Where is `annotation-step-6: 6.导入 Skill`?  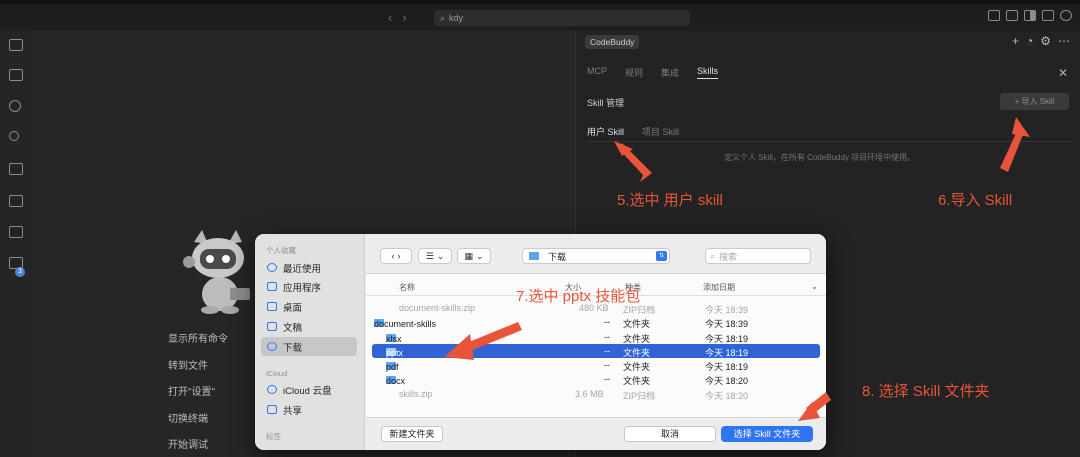
annotation-step-6: 6.导入 Skill is located at coordinates (975, 200).